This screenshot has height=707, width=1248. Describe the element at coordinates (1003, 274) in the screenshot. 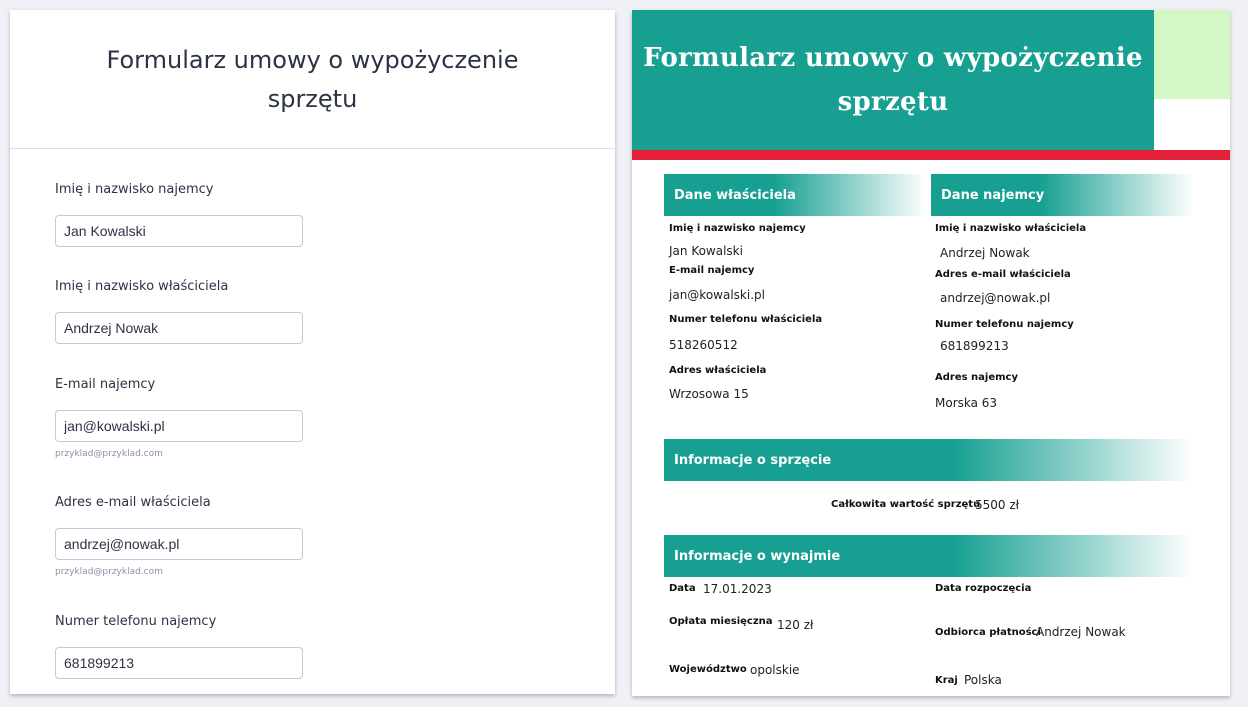

I see `renter-row-label: Adres e-mail właściciela` at that location.